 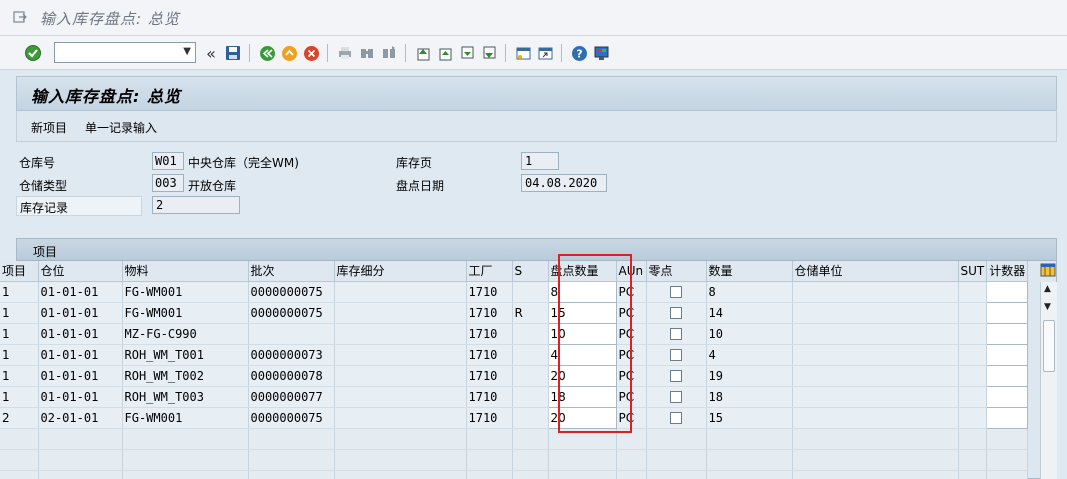 I want to click on column-header: 项目, so click(x=19, y=271).